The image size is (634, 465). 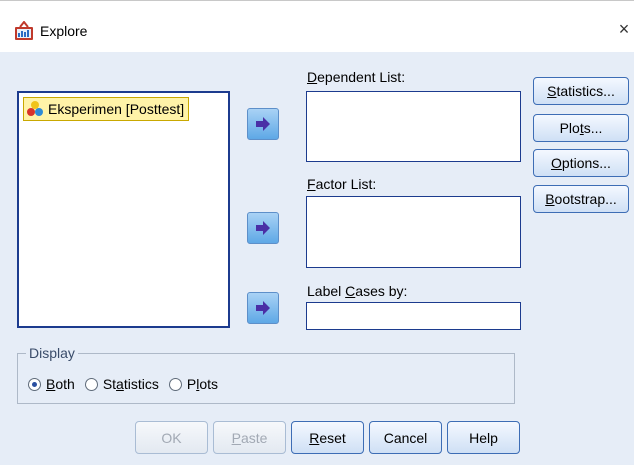 What do you see at coordinates (91, 384) in the screenshot?
I see `radio-statistics` at bounding box center [91, 384].